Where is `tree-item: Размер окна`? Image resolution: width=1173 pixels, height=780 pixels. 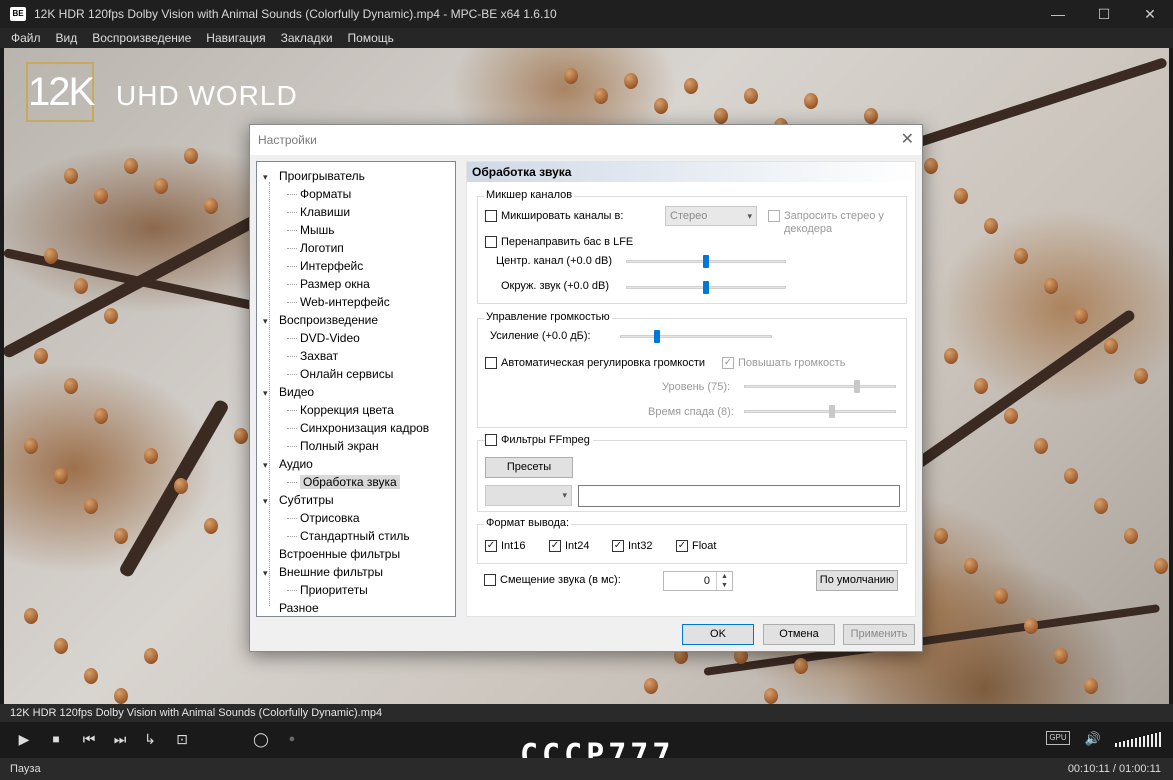 tree-item: Размер окна is located at coordinates (335, 284).